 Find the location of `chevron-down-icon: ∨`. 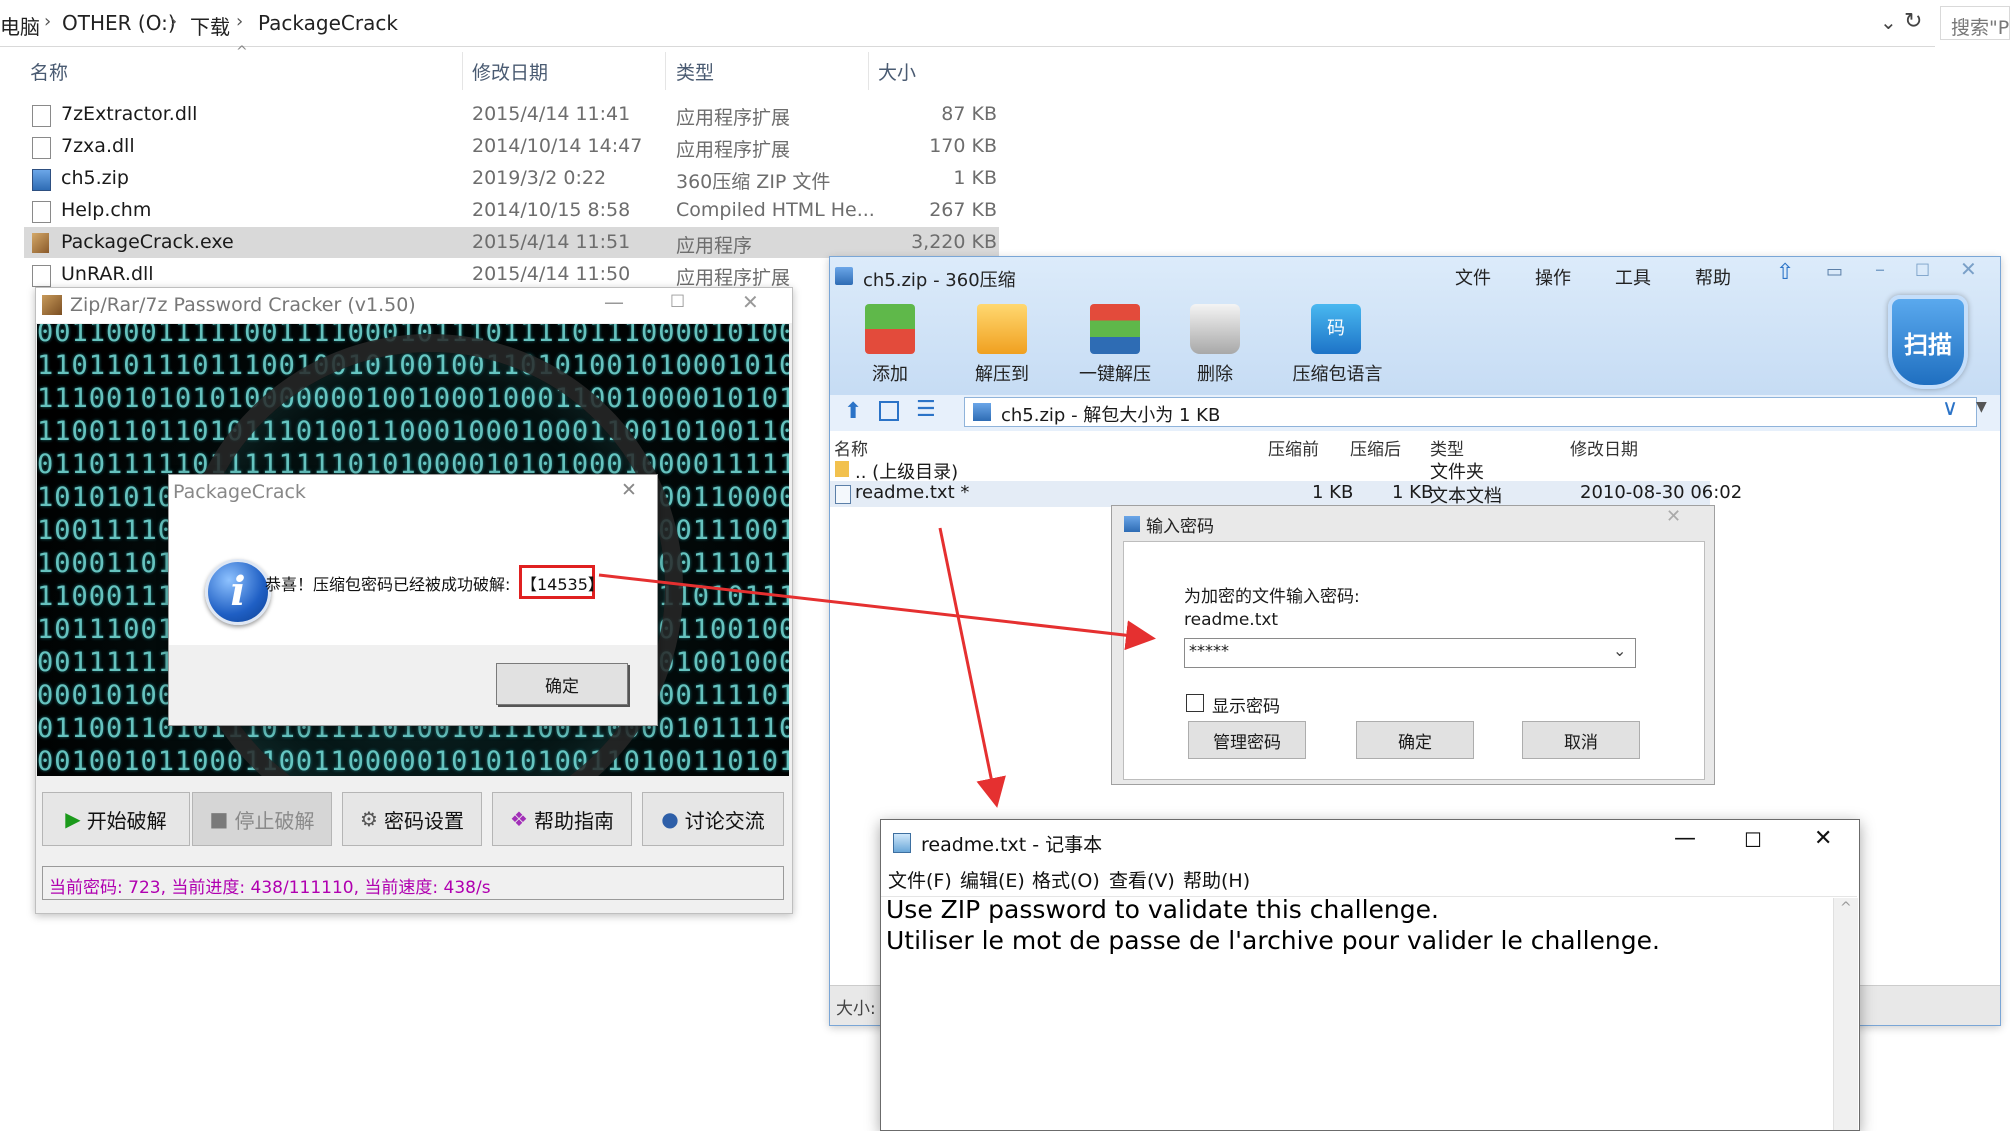

chevron-down-icon: ∨ is located at coordinates (1950, 408).